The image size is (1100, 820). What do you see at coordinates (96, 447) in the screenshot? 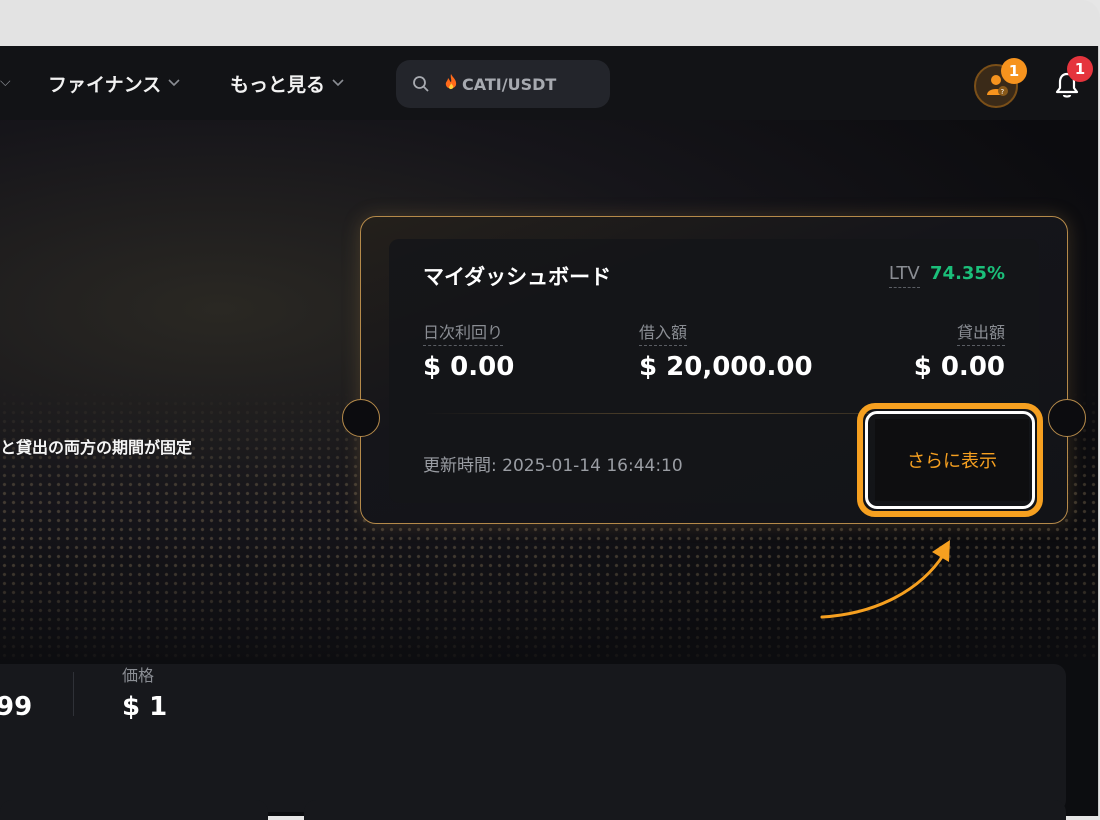
I see `hero-text: と貸出の両方の期間が固定` at bounding box center [96, 447].